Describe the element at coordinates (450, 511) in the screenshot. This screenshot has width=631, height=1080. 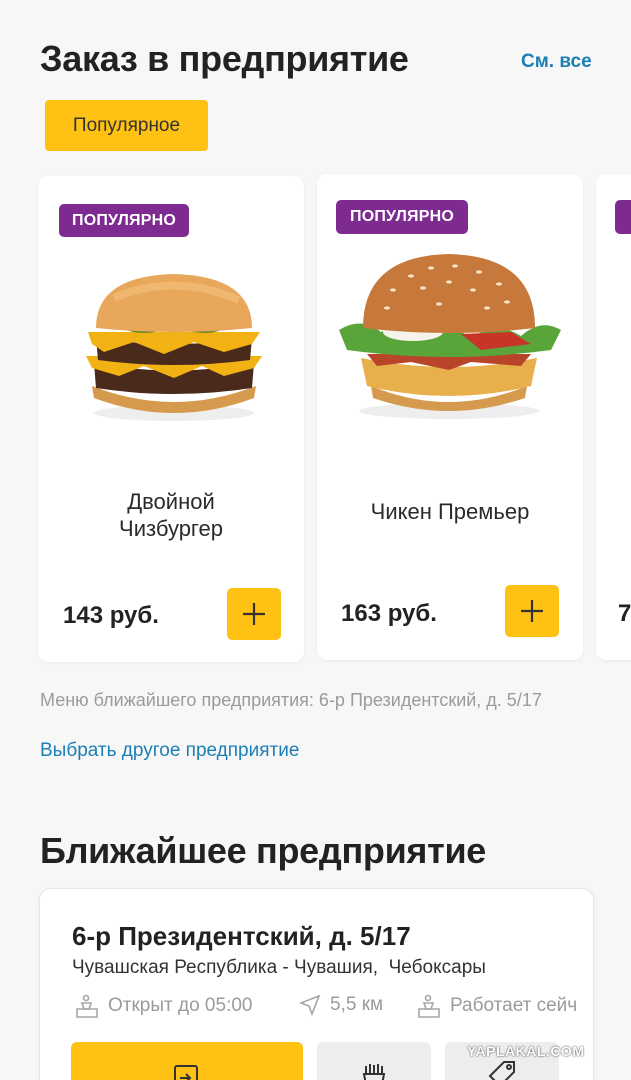
I see `product-name: Чикен Премьер` at that location.